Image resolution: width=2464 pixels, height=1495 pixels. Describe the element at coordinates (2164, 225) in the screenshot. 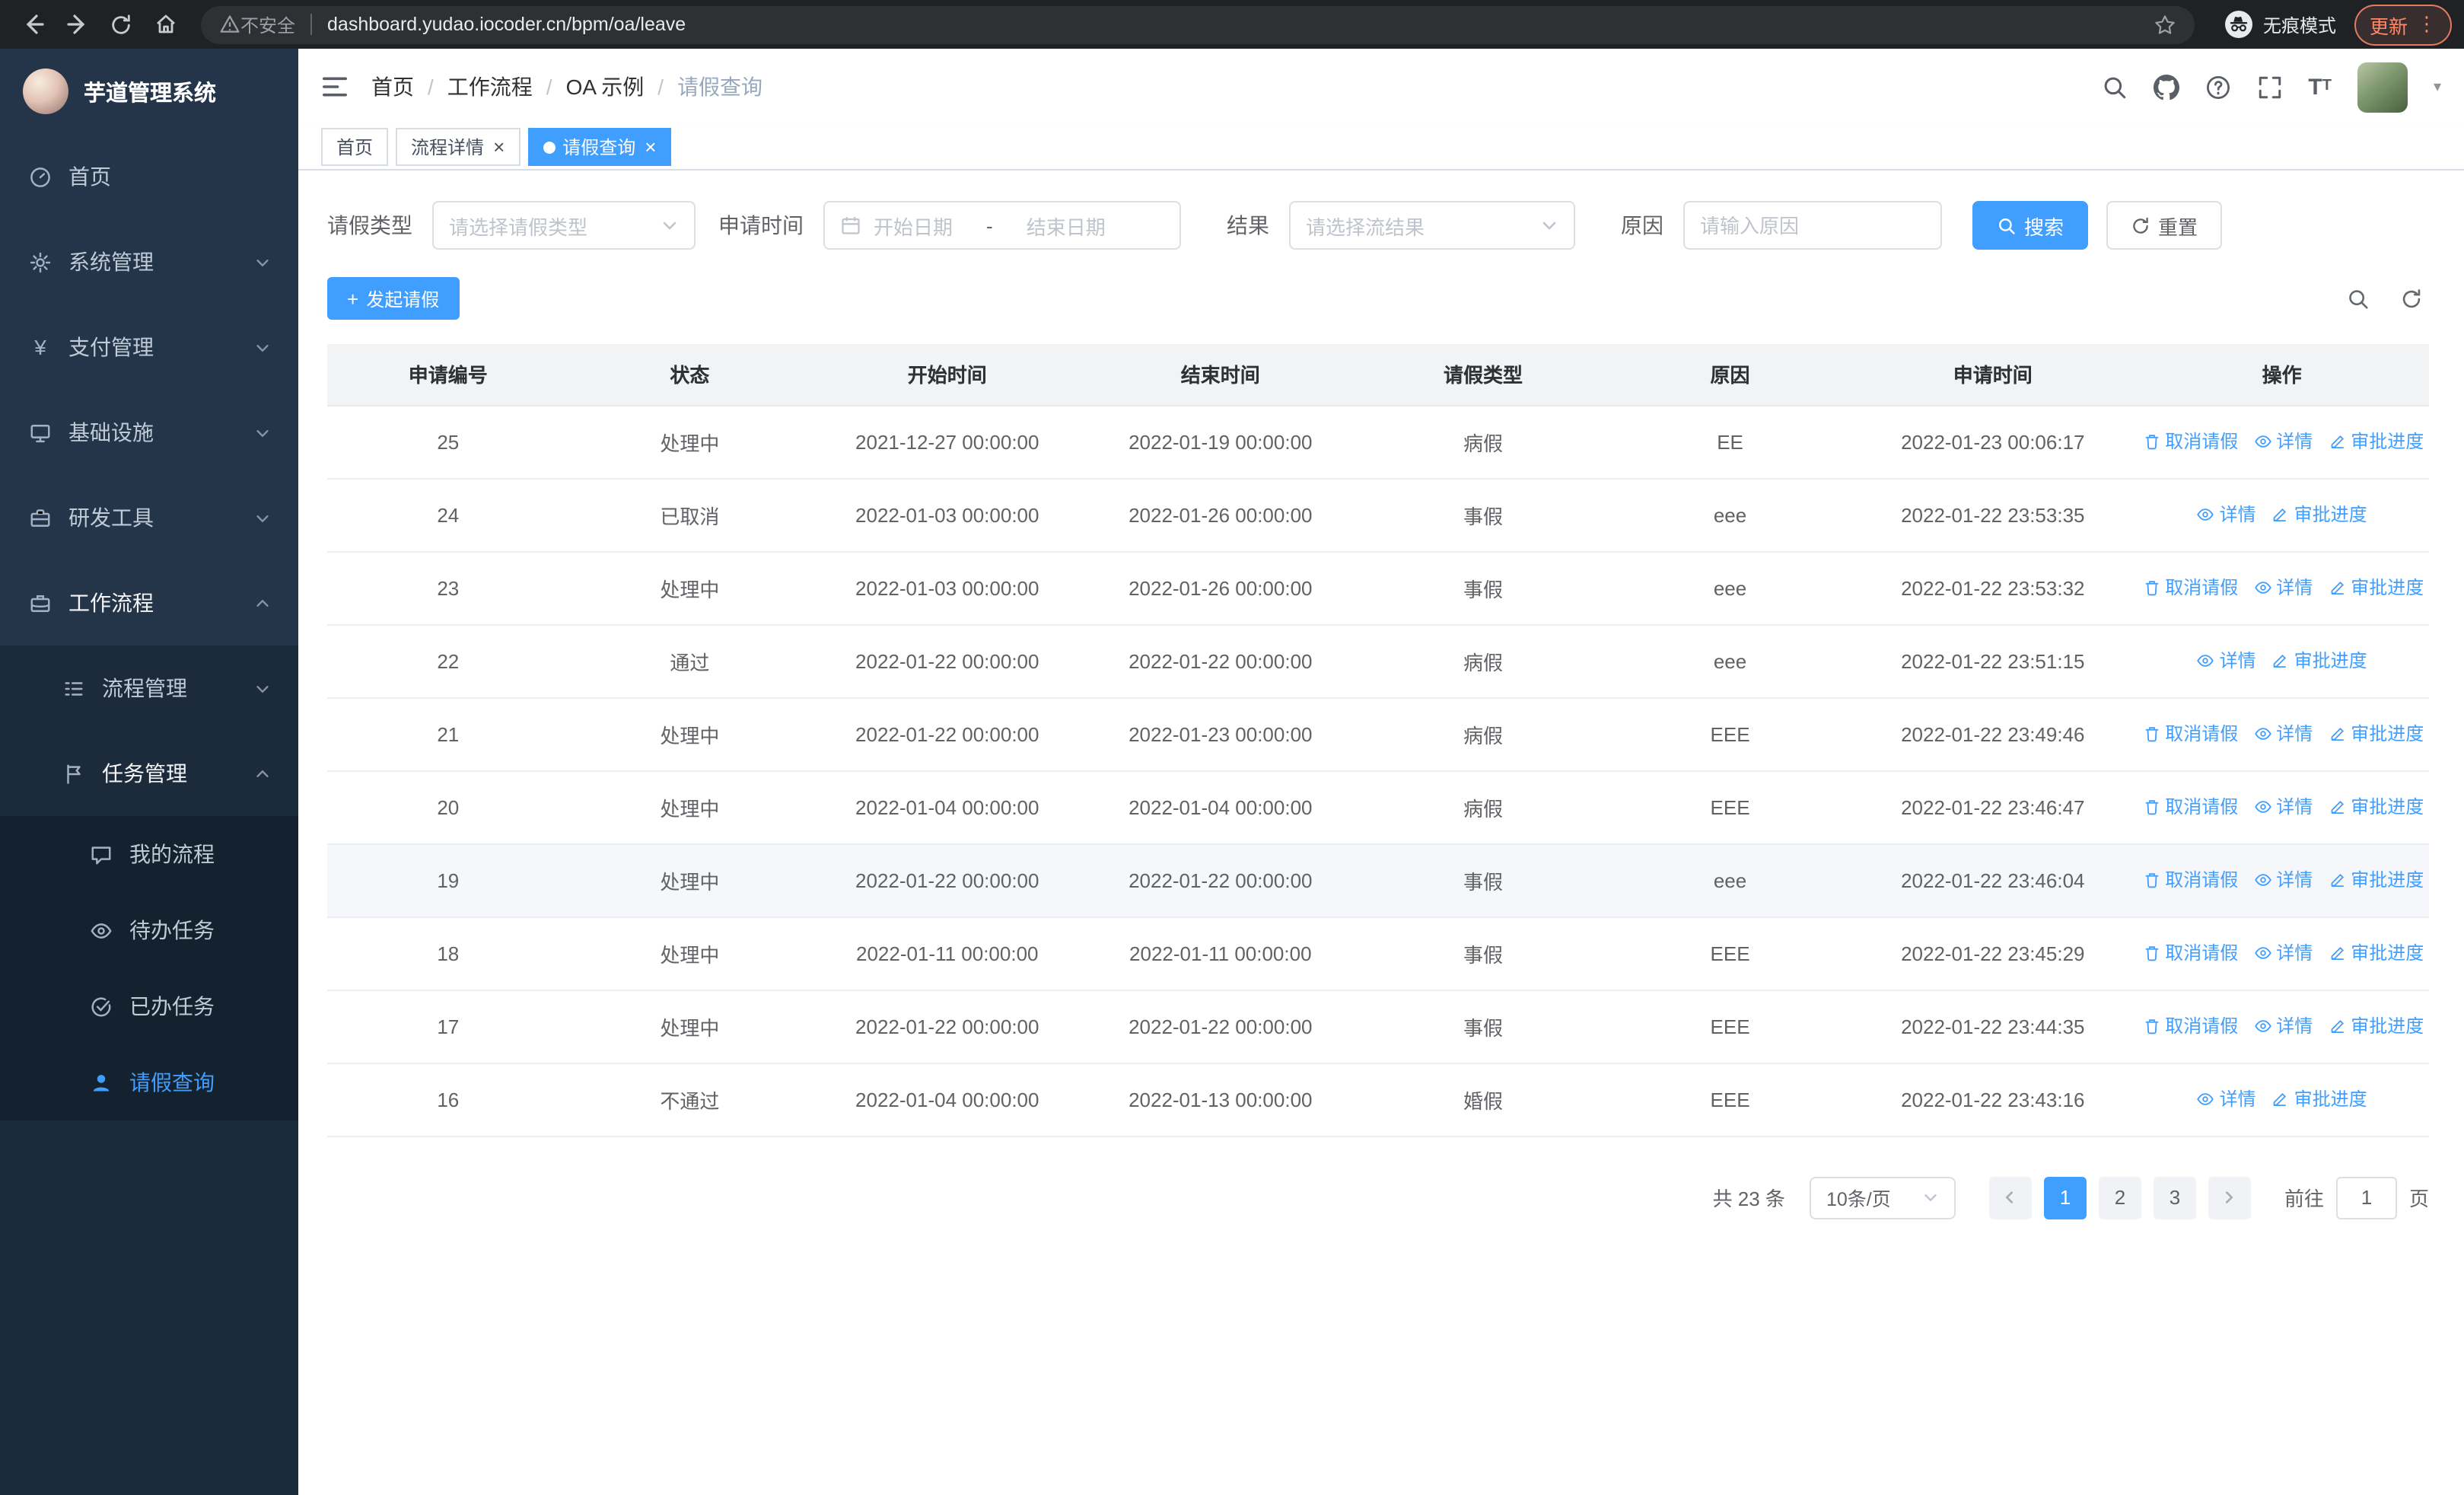

I see `reset-button: 重置` at that location.